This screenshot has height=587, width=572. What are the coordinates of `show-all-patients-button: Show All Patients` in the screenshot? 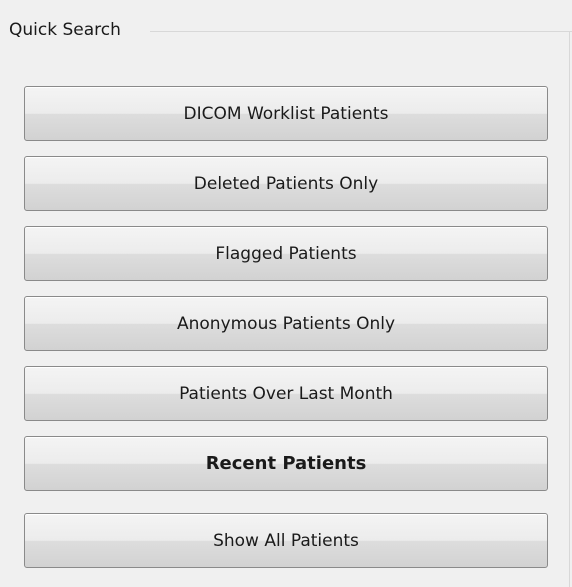 It's located at (286, 540).